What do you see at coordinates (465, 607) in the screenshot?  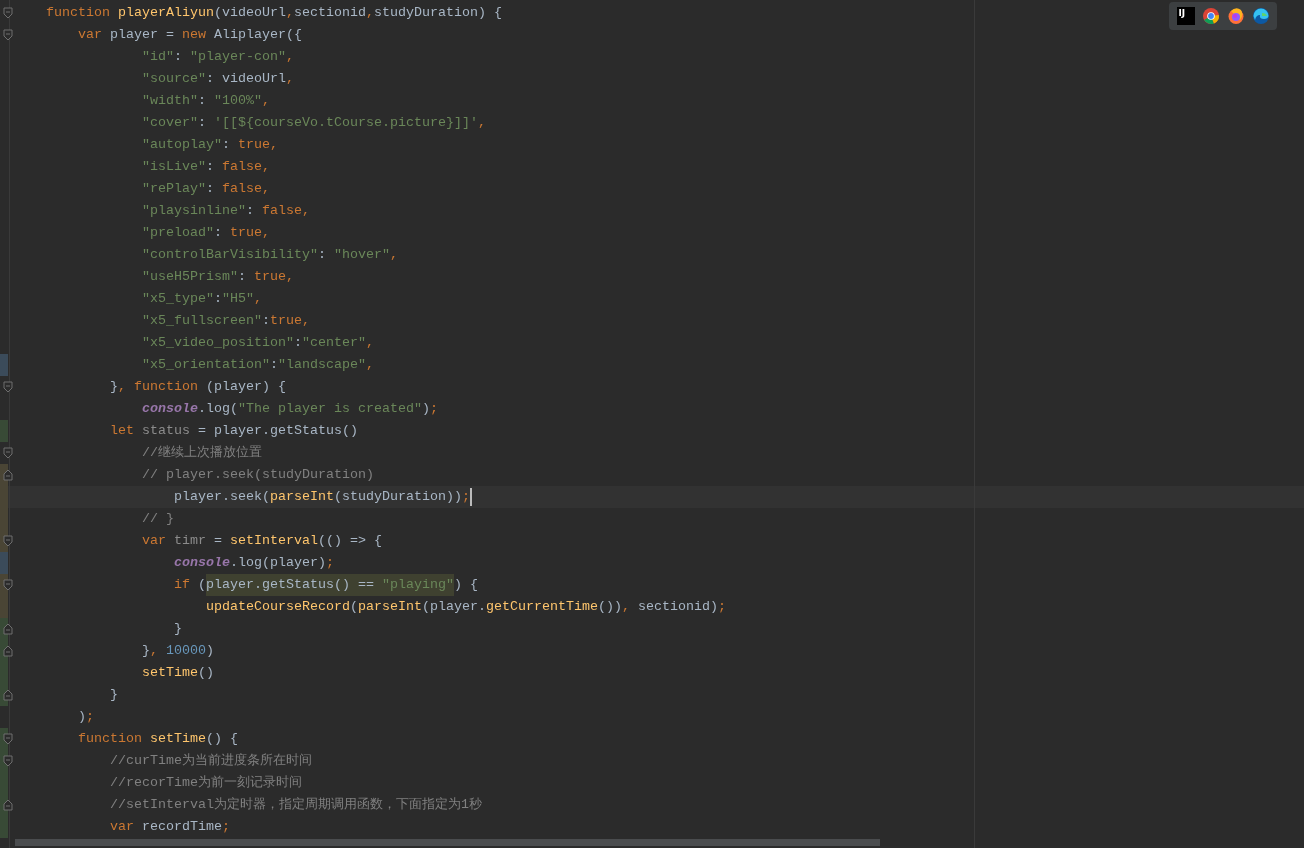 I see `code-line: updateCourseRecord(parseInt(player.getCurrentTime()), sectionid);` at bounding box center [465, 607].